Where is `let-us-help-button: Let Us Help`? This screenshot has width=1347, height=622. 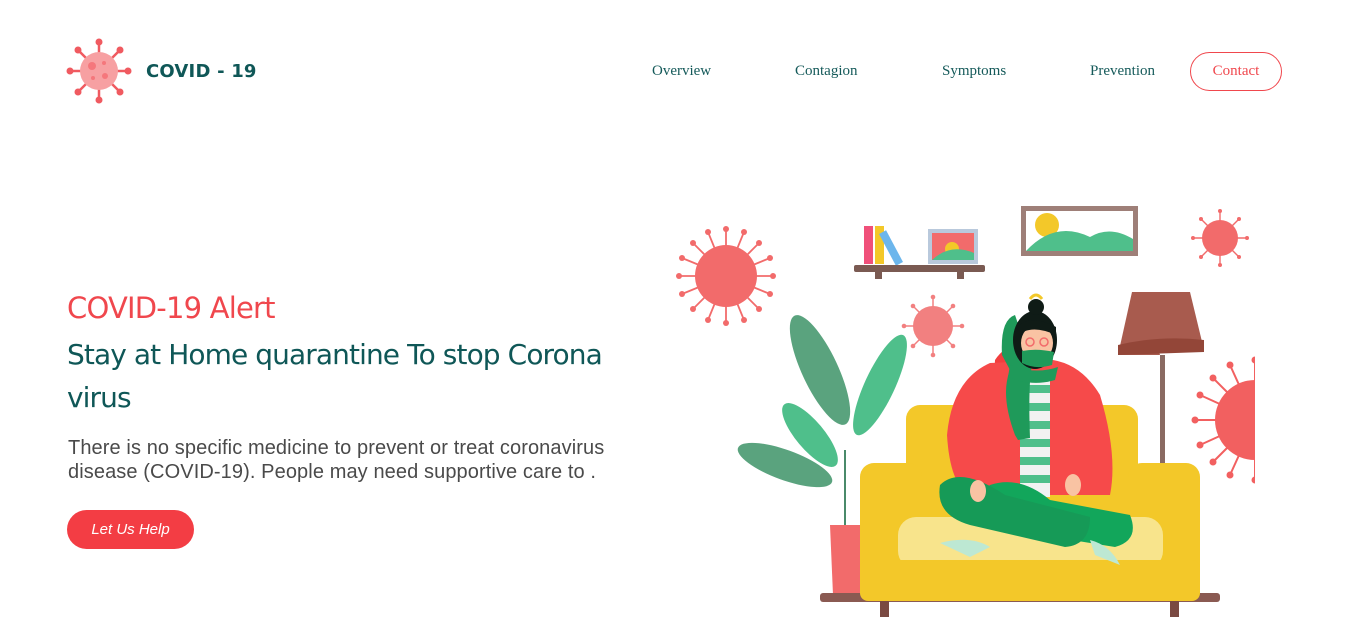 let-us-help-button: Let Us Help is located at coordinates (130, 529).